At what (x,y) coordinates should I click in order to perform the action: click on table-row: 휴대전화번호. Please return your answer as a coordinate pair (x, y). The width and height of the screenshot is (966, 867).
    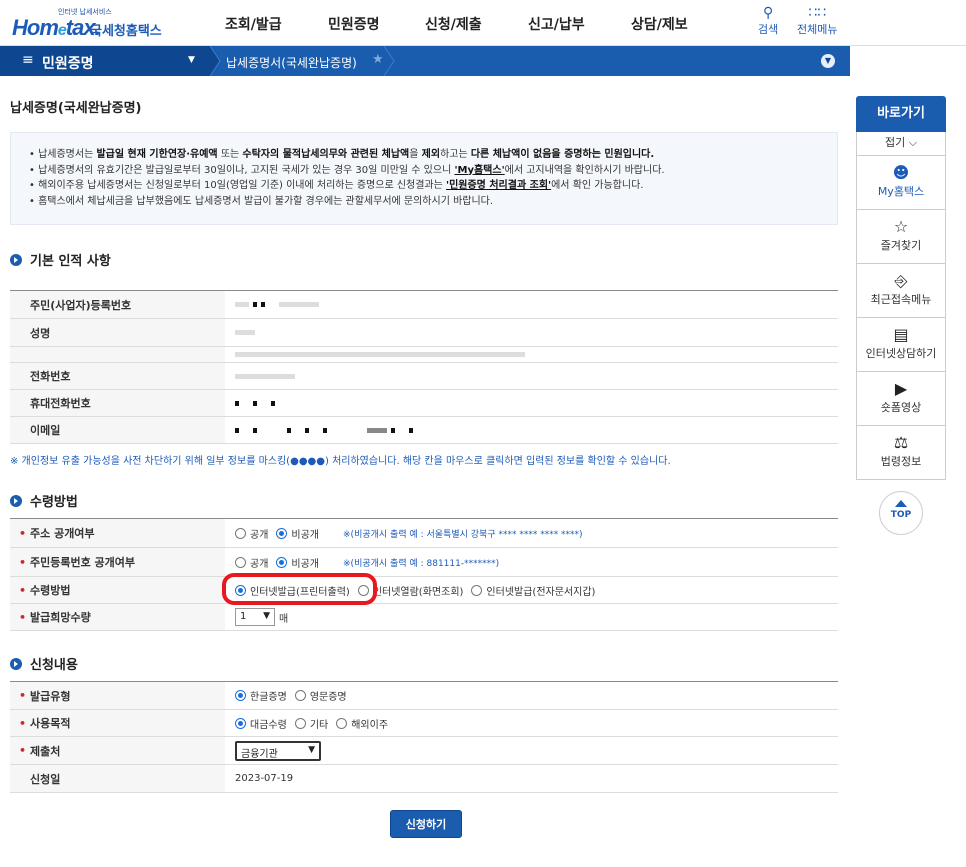
    Looking at the image, I should click on (424, 403).